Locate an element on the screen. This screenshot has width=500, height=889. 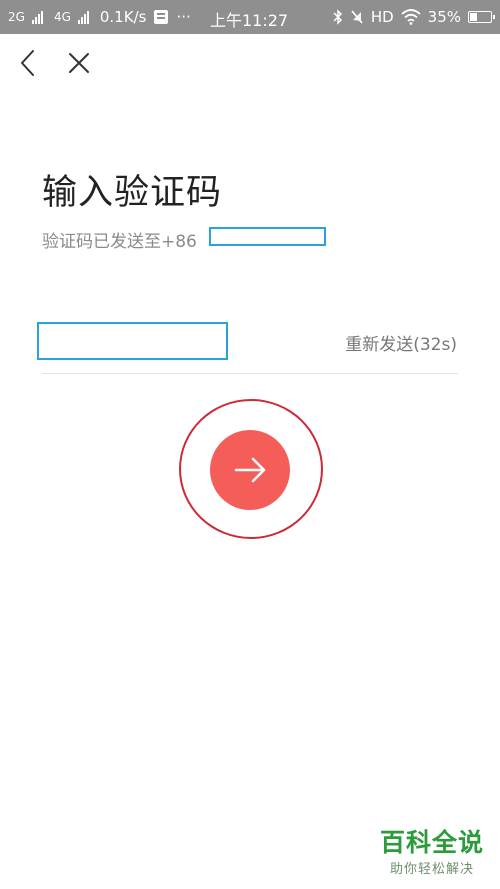
hd-label: HD is located at coordinates (382, 17).